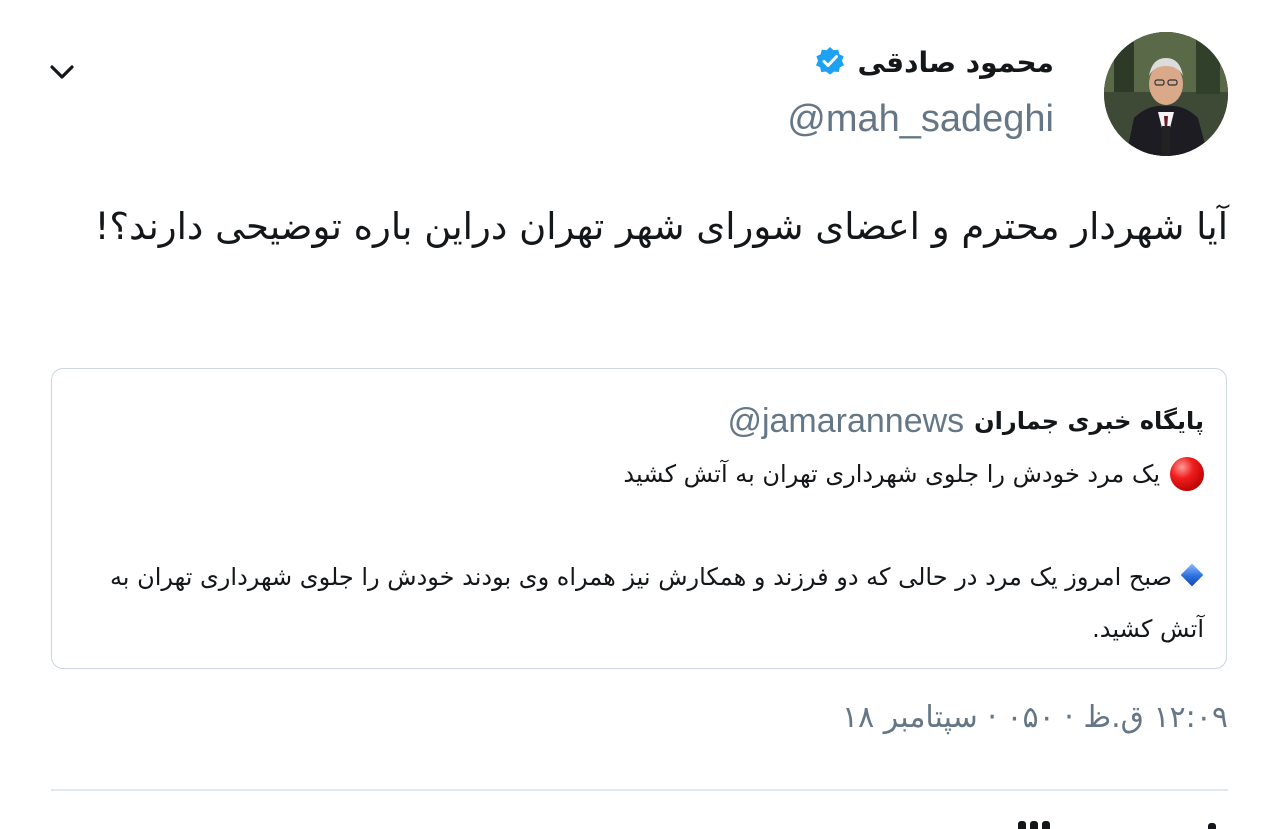  Describe the element at coordinates (1035, 717) in the screenshot. I see `tweet-timestamp: ۱۲:۰۹ ق.ظ · ۰۵۰ · سپتامبر ۱۸` at that location.